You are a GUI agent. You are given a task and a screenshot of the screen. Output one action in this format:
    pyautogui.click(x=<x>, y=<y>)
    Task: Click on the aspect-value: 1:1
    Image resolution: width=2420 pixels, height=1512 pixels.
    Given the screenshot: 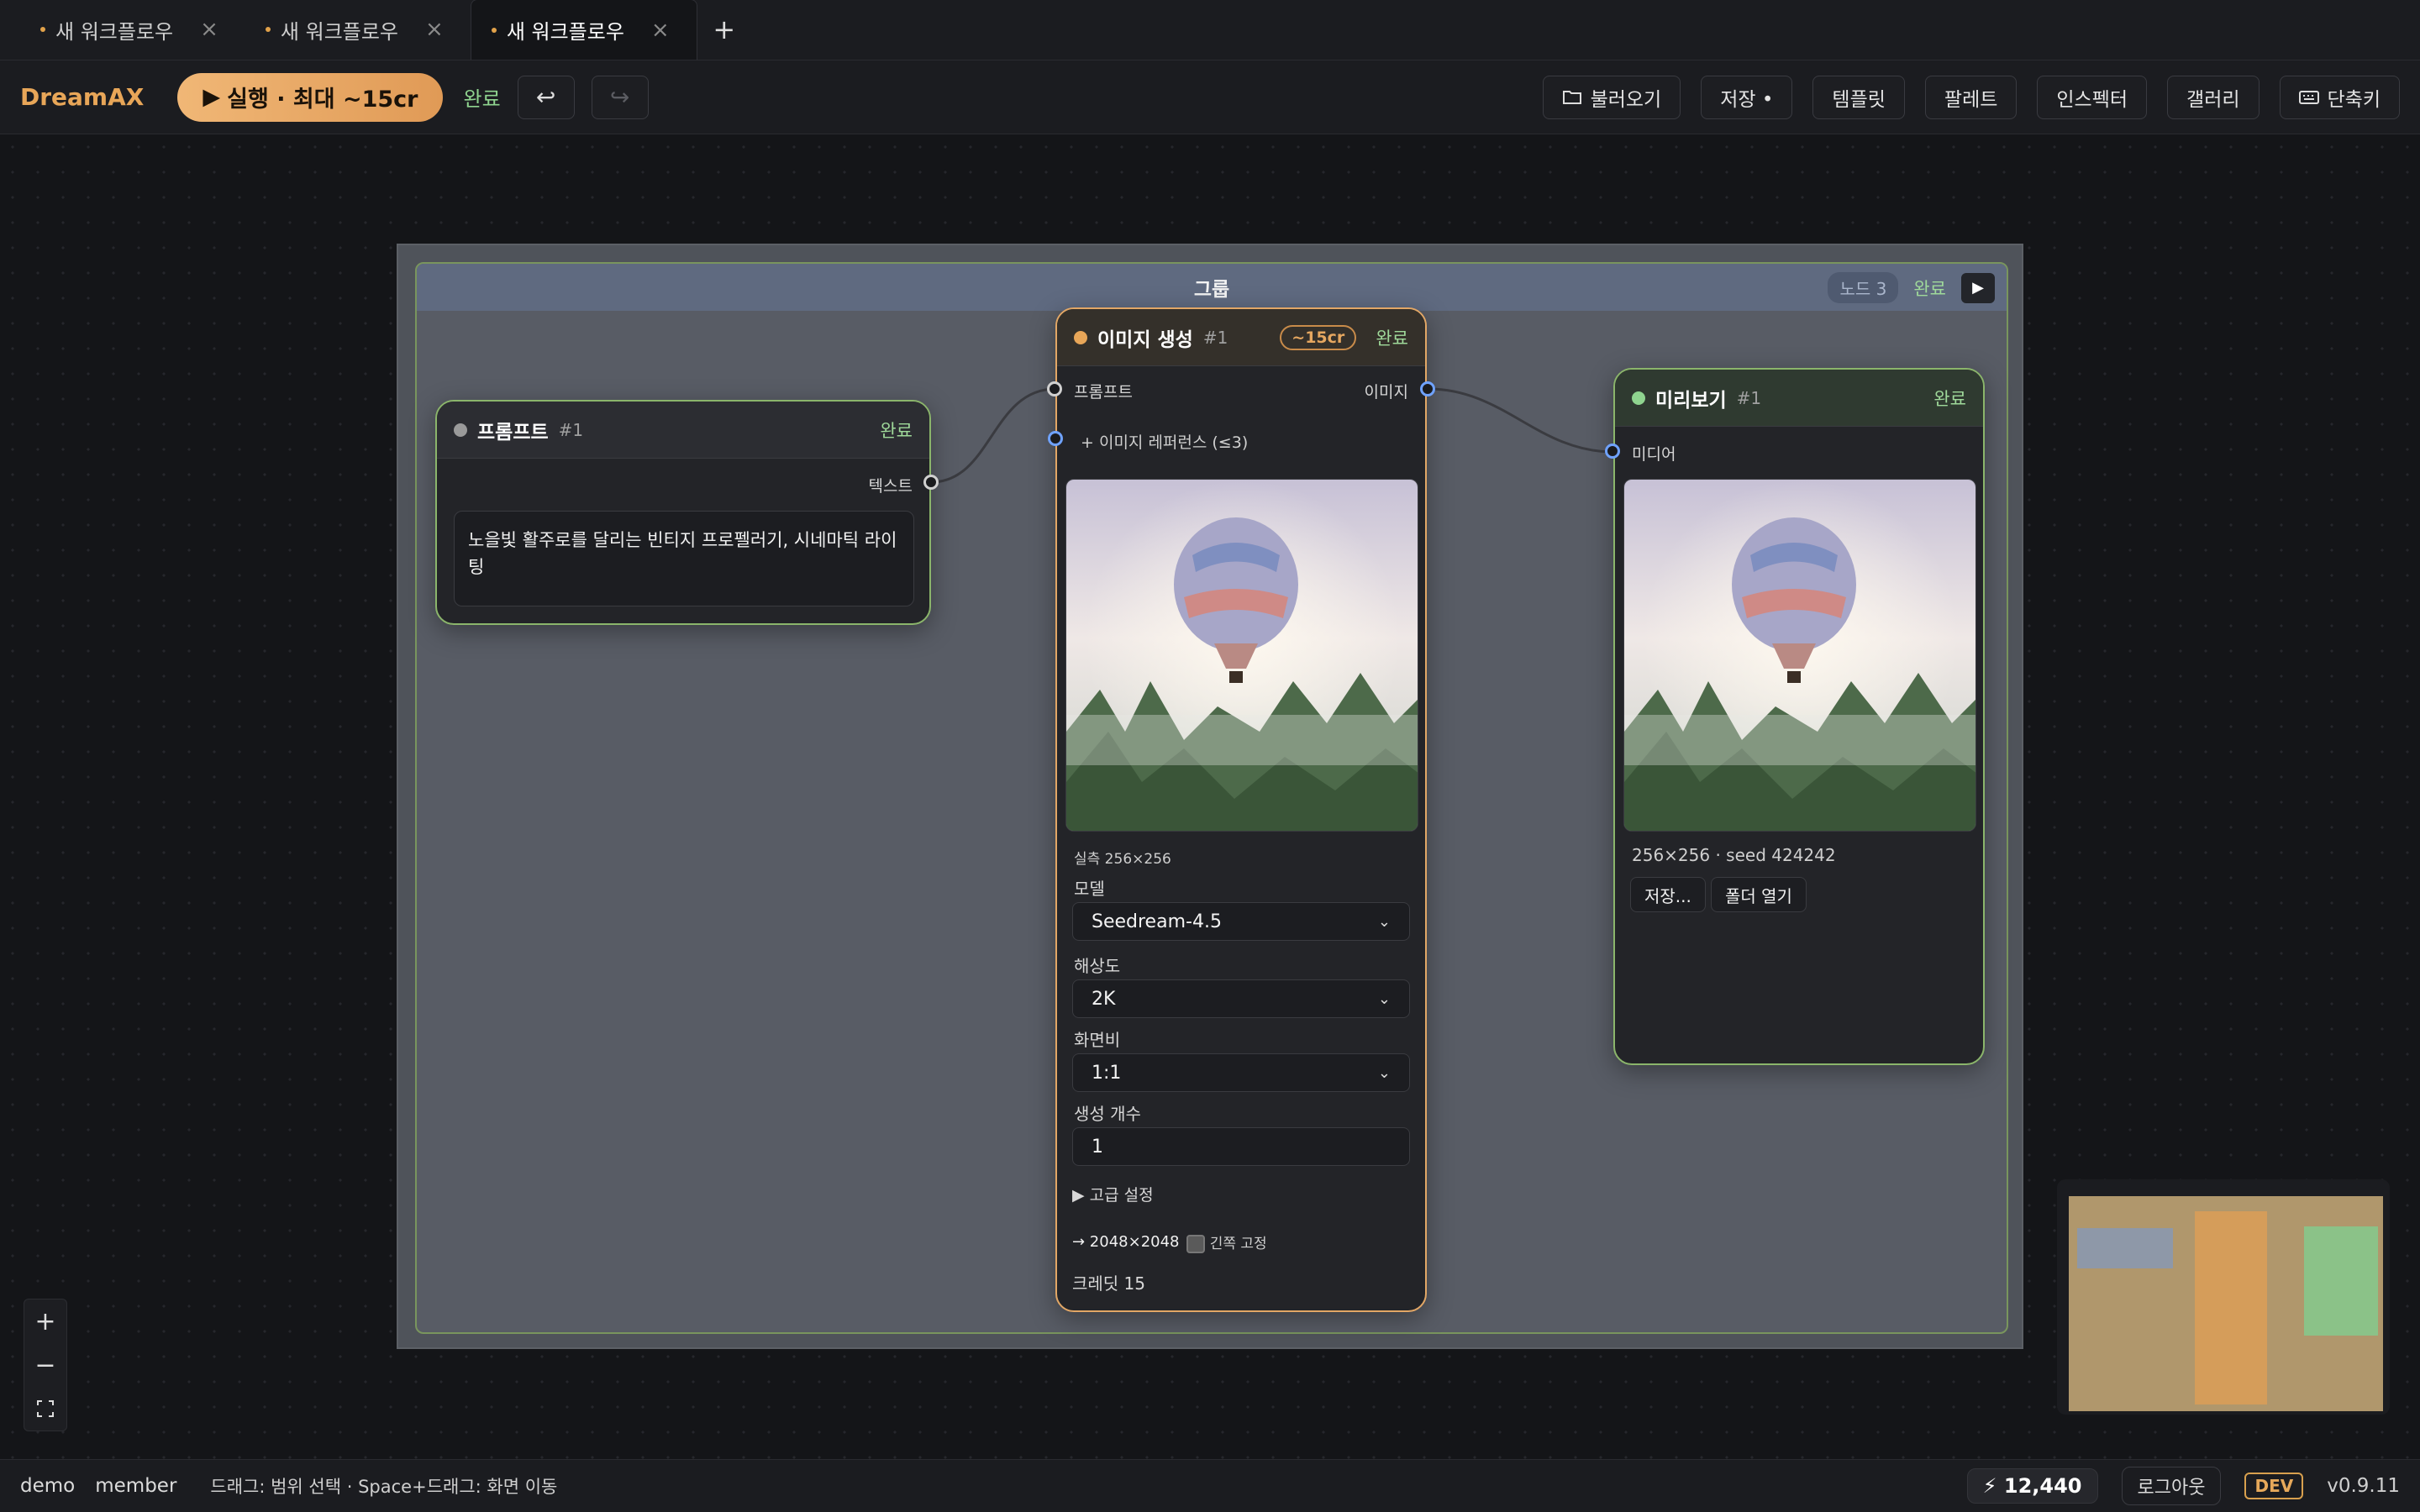 What is the action you would take?
    pyautogui.click(x=1107, y=1073)
    